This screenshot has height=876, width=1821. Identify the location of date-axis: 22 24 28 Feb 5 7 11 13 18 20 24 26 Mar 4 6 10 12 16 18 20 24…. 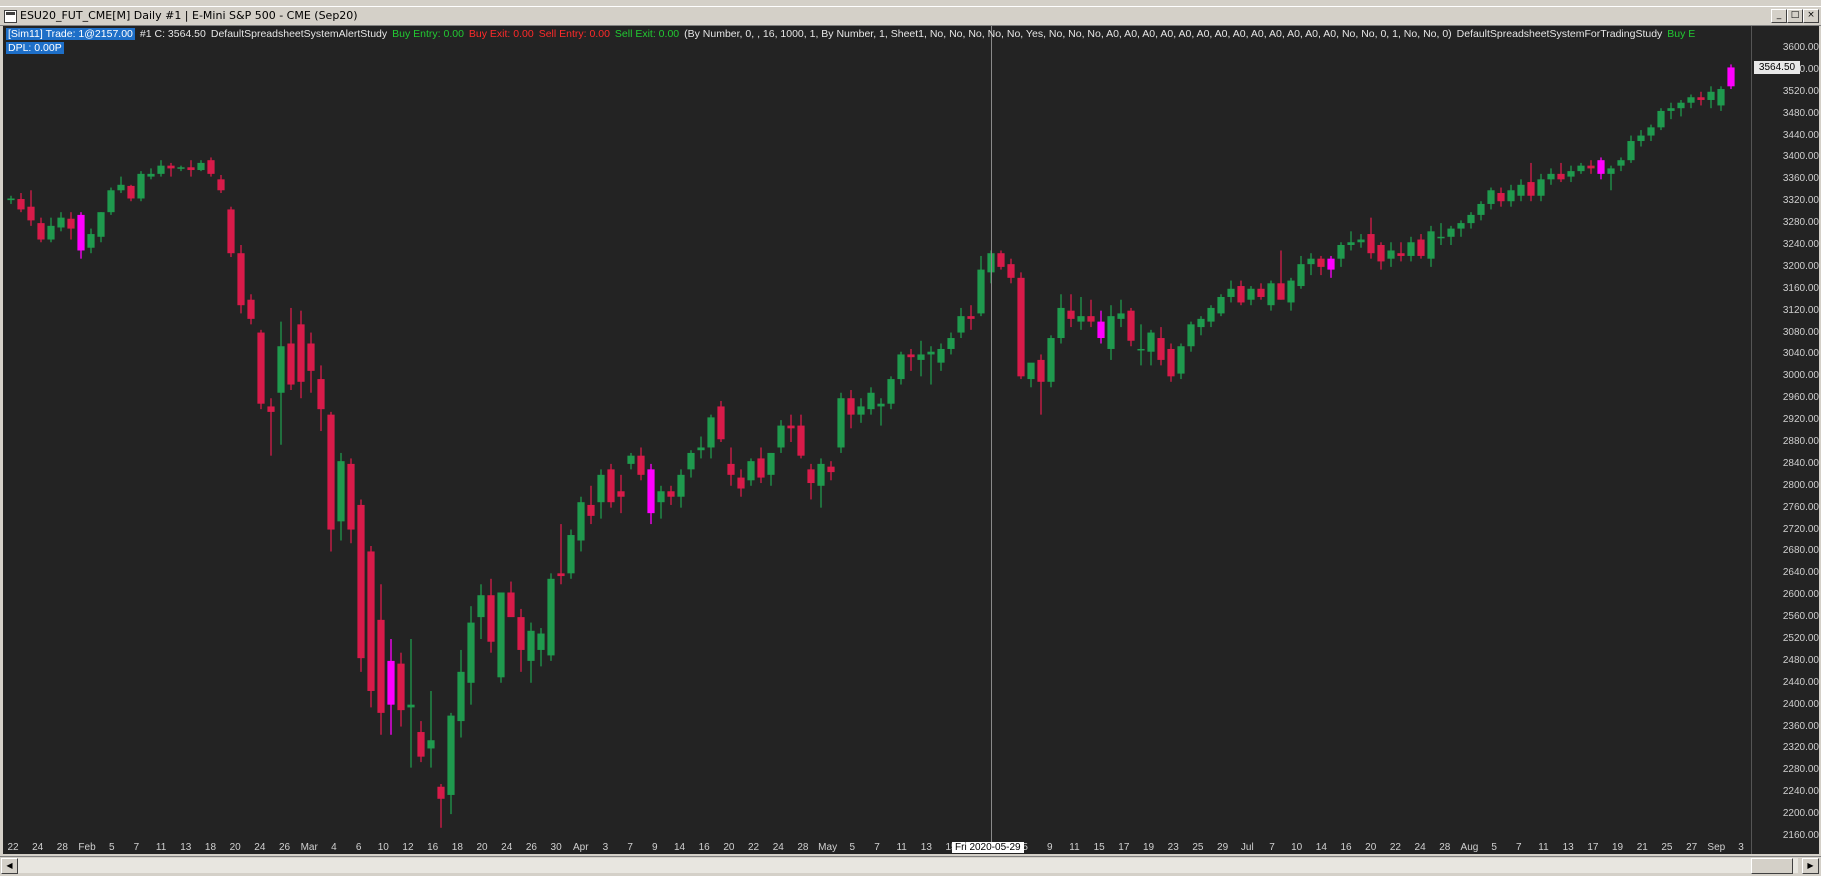
(877, 848).